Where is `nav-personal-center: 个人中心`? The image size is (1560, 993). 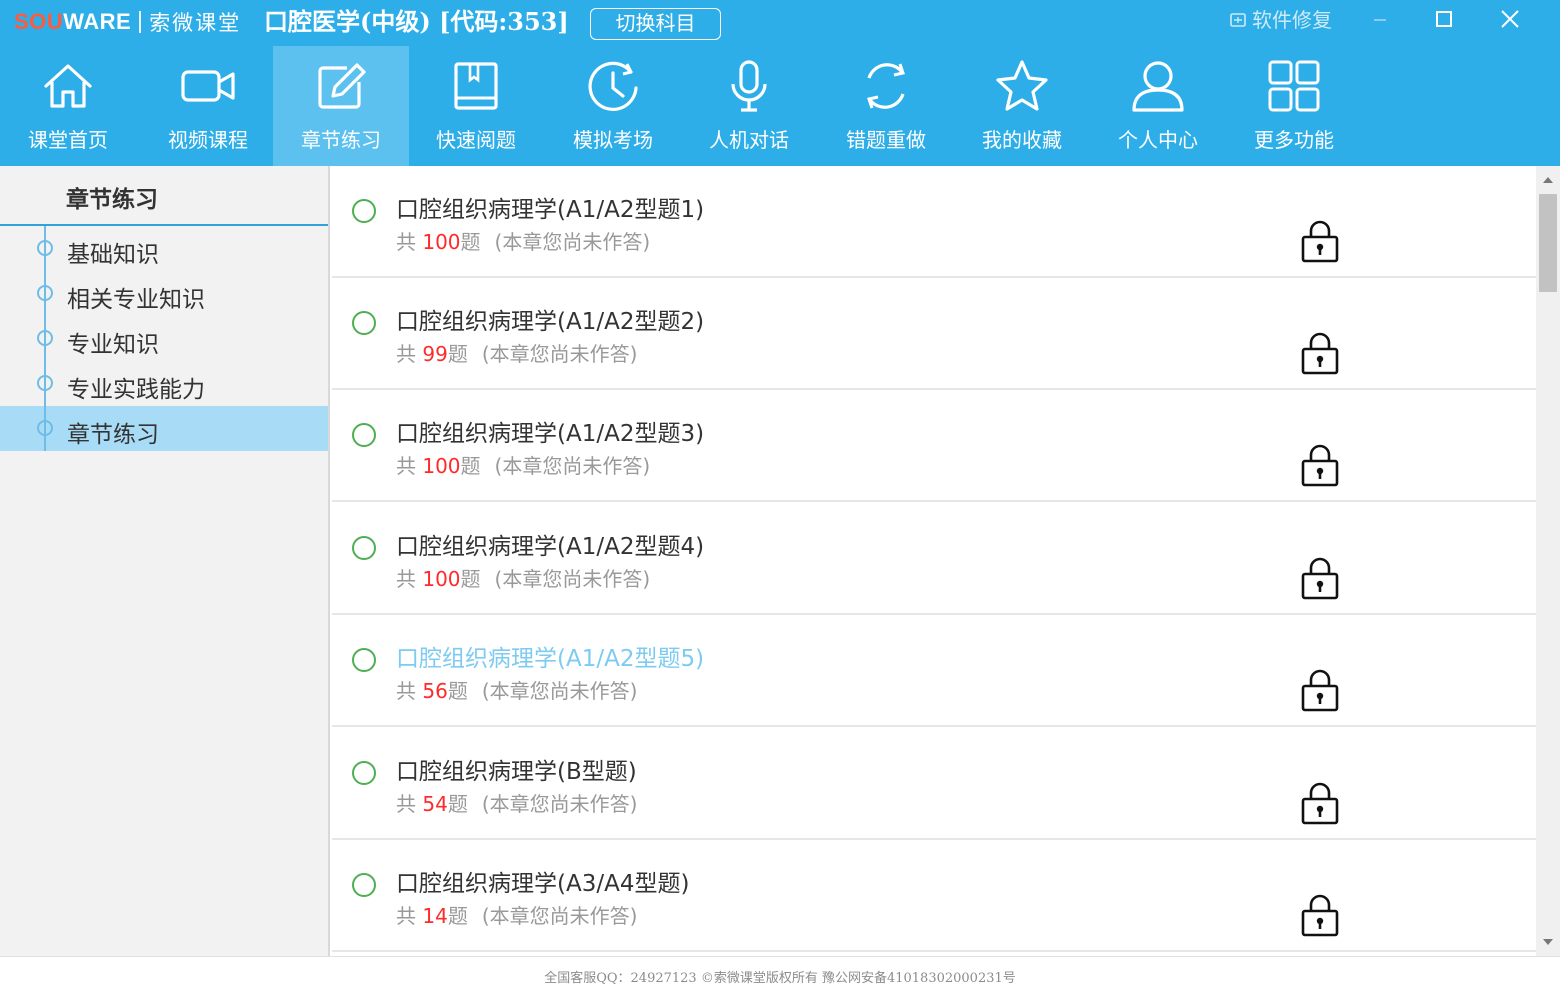 nav-personal-center: 个人中心 is located at coordinates (1158, 106).